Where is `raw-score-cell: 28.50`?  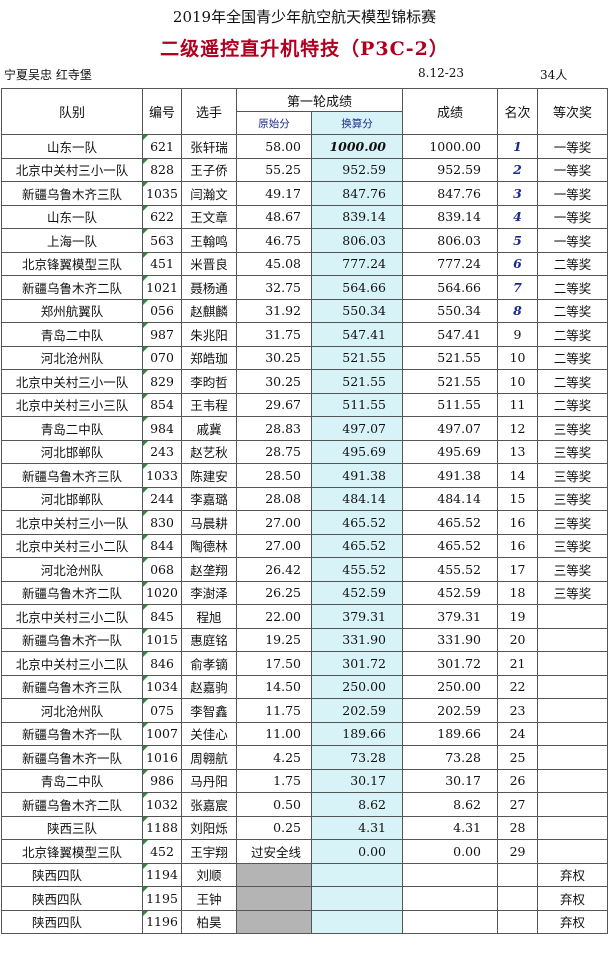 raw-score-cell: 28.50 is located at coordinates (274, 475).